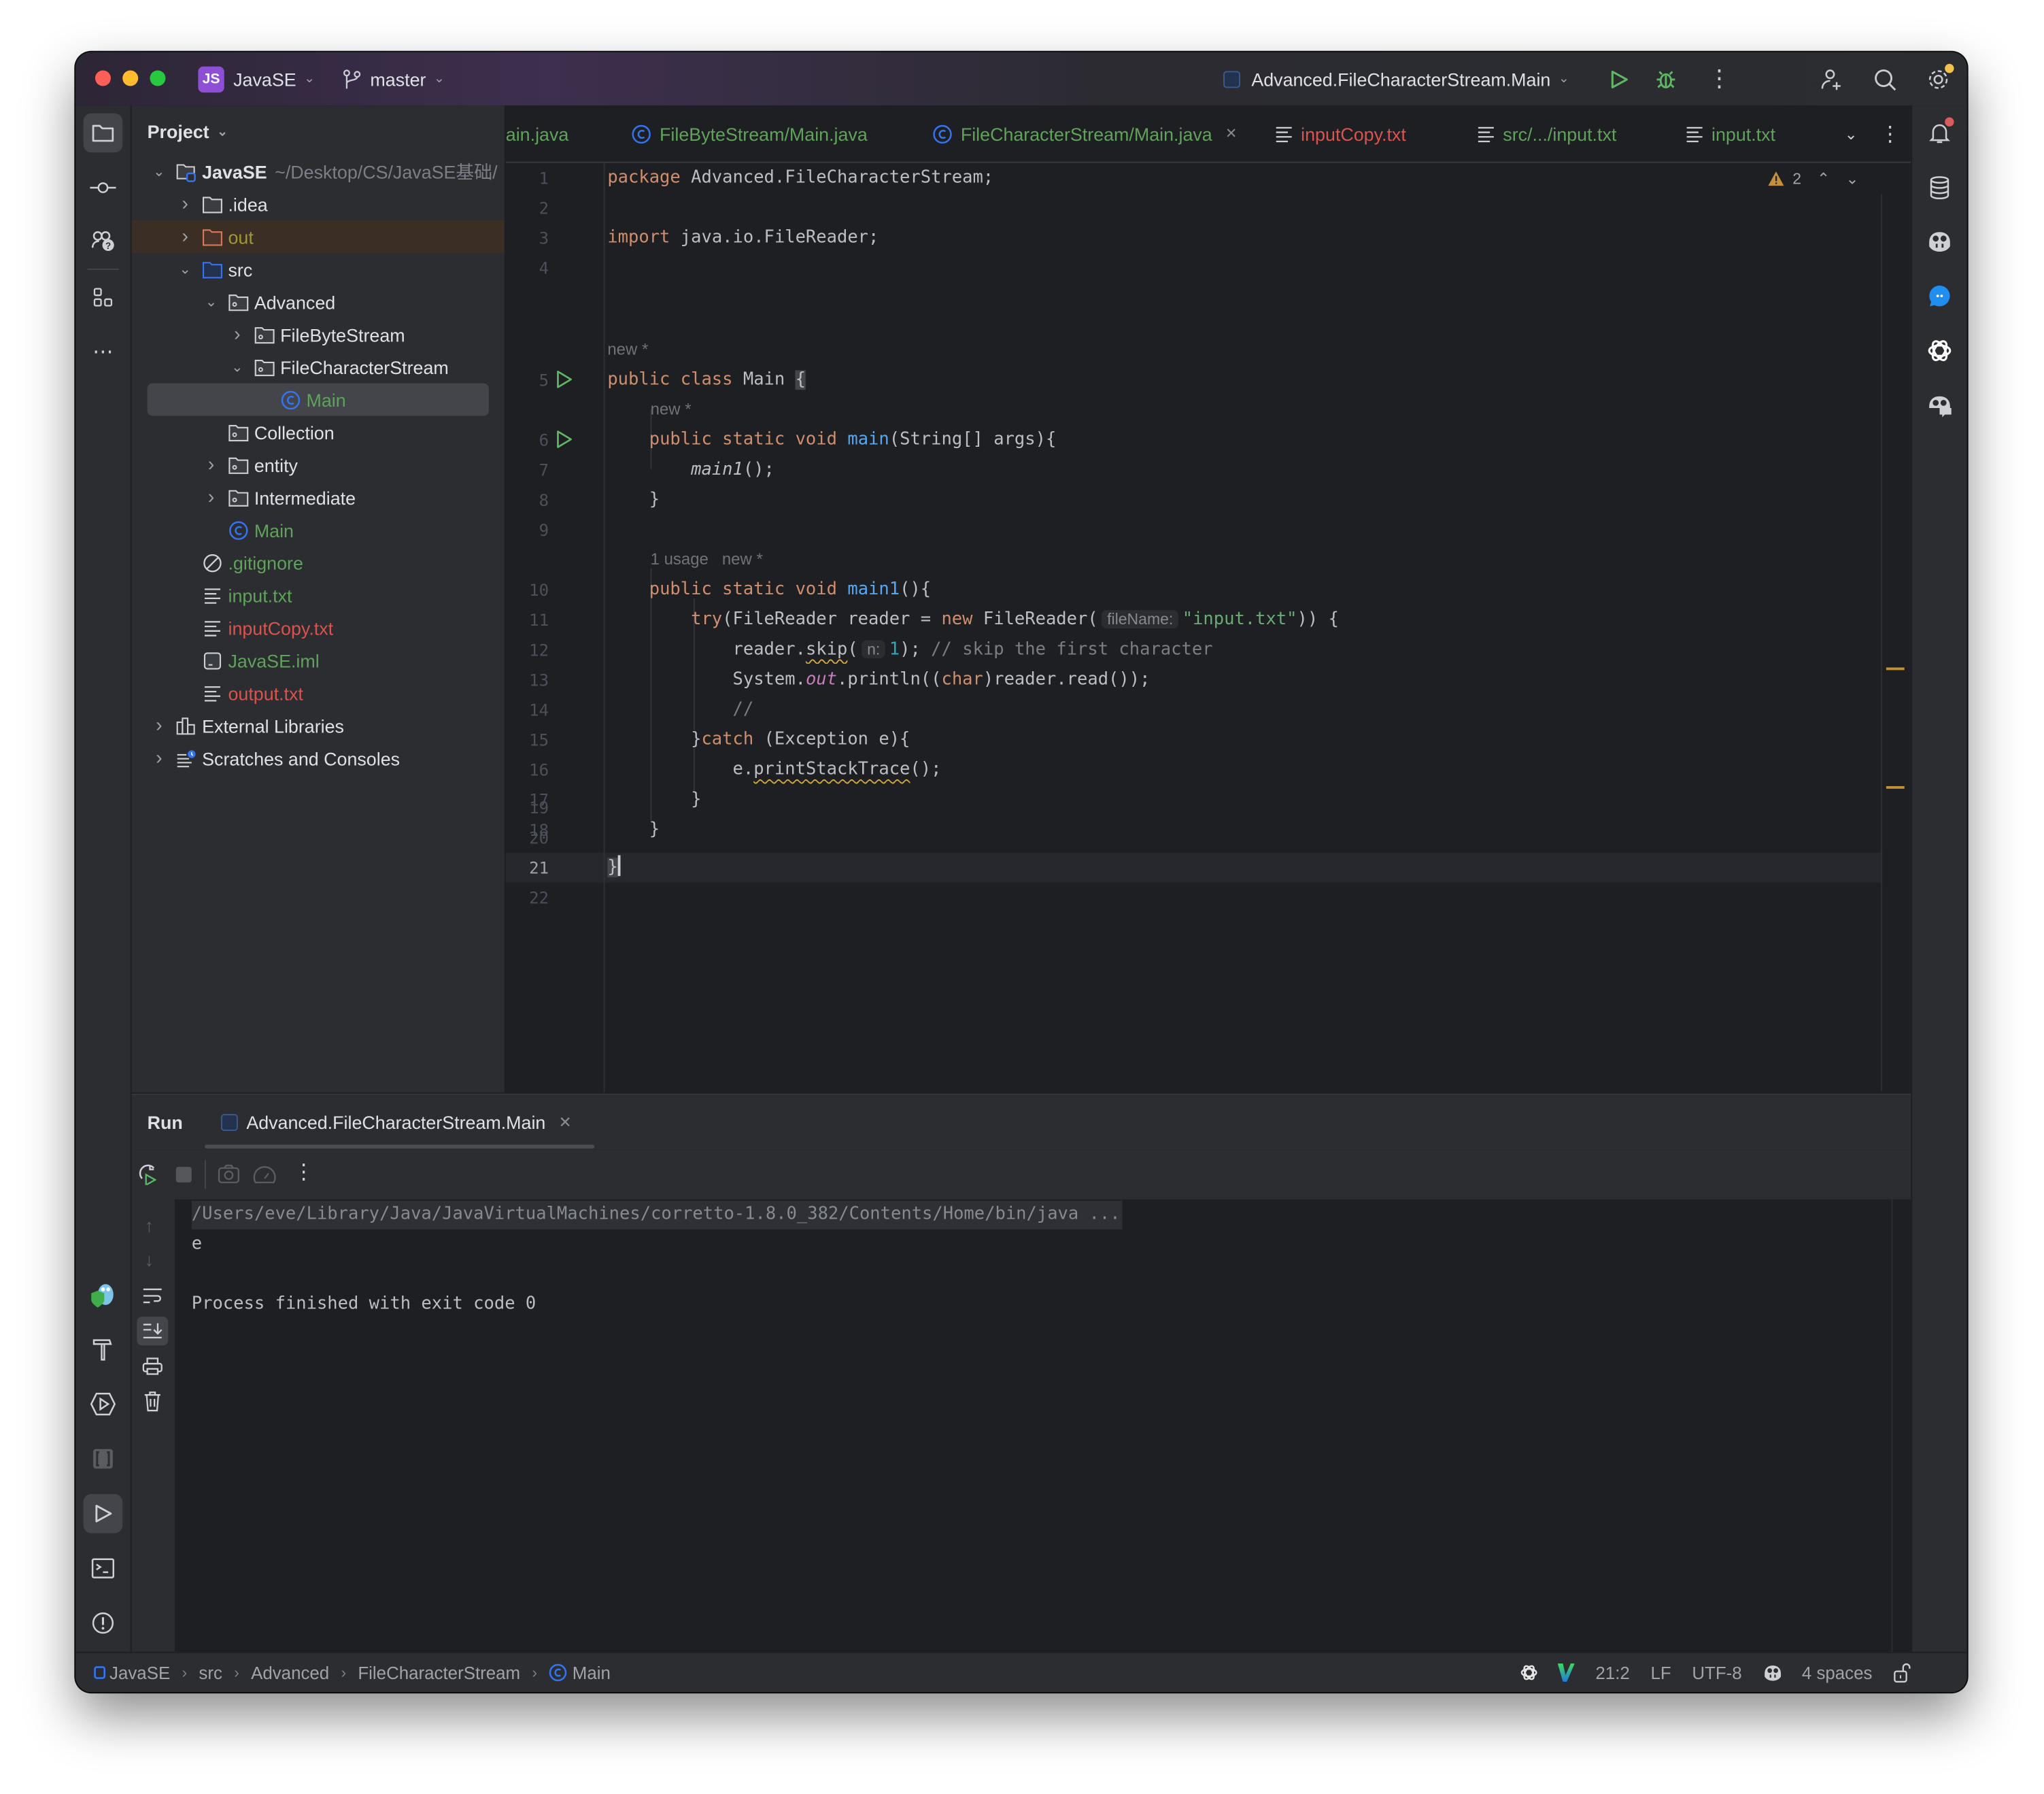  I want to click on breadcrumb-item: JavaSE, so click(139, 1672).